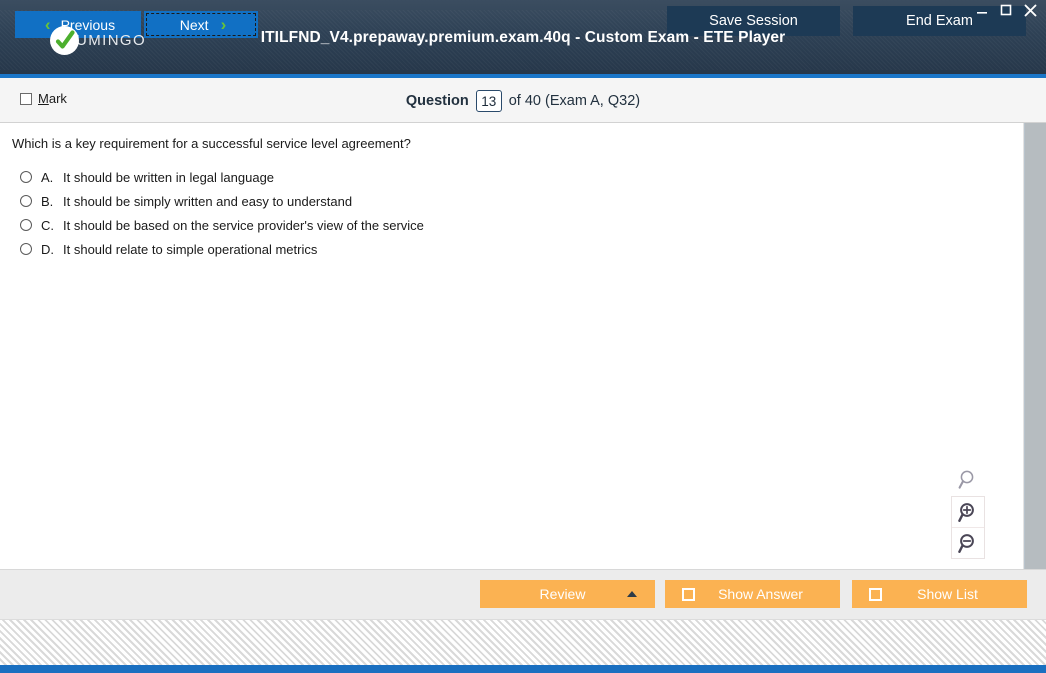  I want to click on question-counter: Question 13 of 40 (Exam A, Q32), so click(523, 101).